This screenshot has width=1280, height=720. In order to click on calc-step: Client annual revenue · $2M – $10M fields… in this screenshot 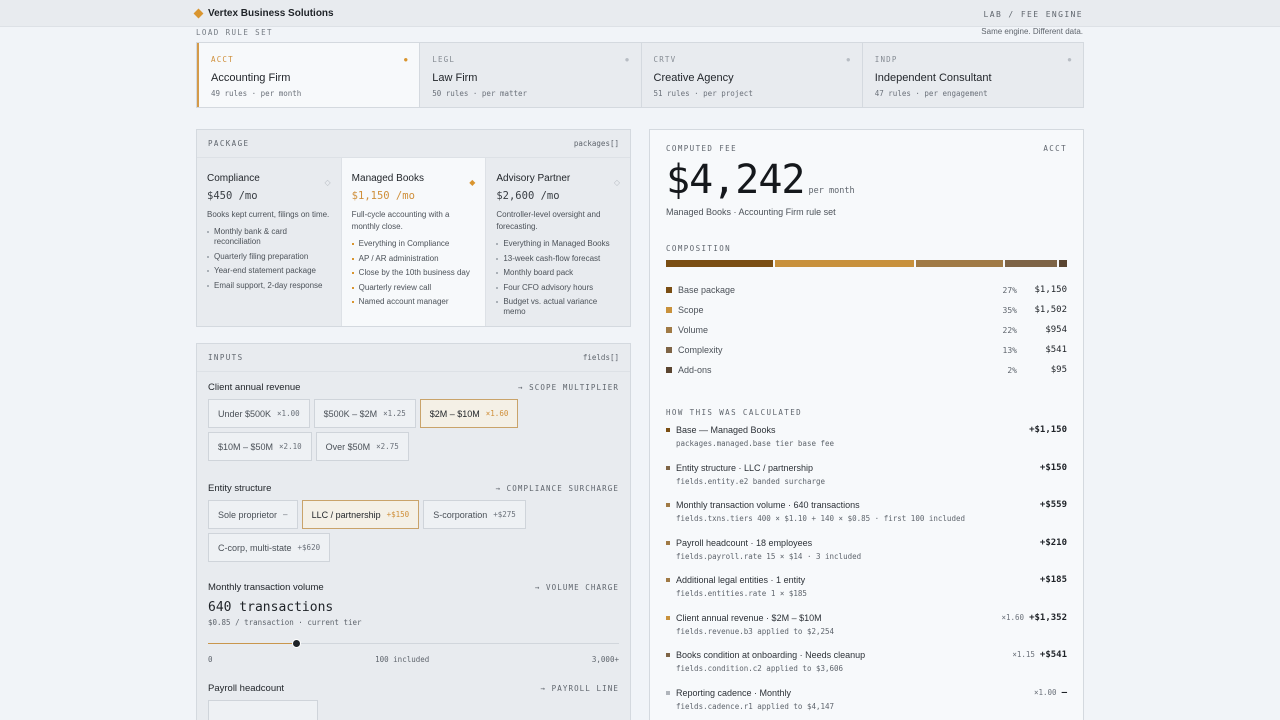, I will do `click(866, 632)`.